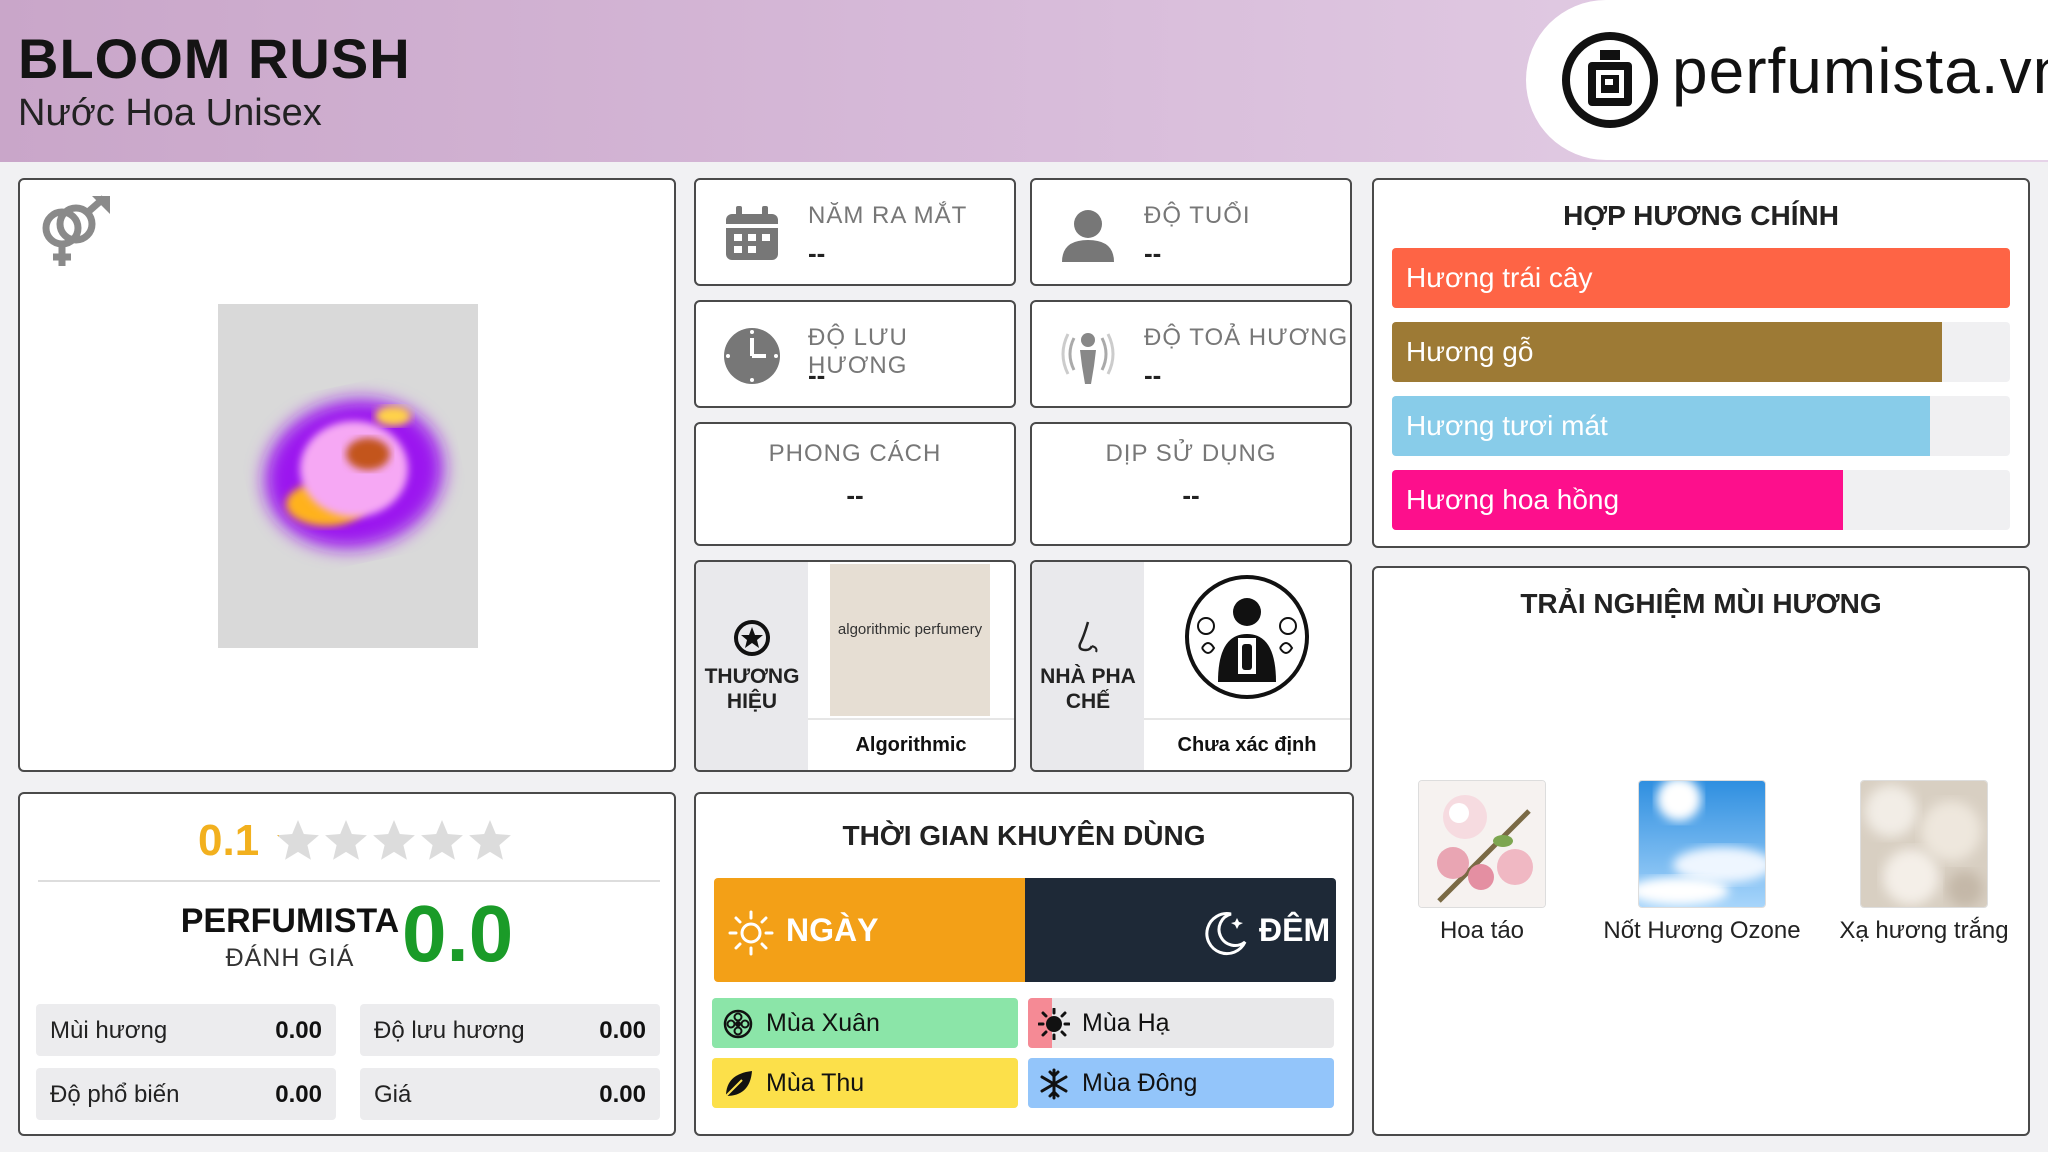  Describe the element at coordinates (1191, 232) in the screenshot. I see `age-card: ĐỘ TUỔI --` at that location.